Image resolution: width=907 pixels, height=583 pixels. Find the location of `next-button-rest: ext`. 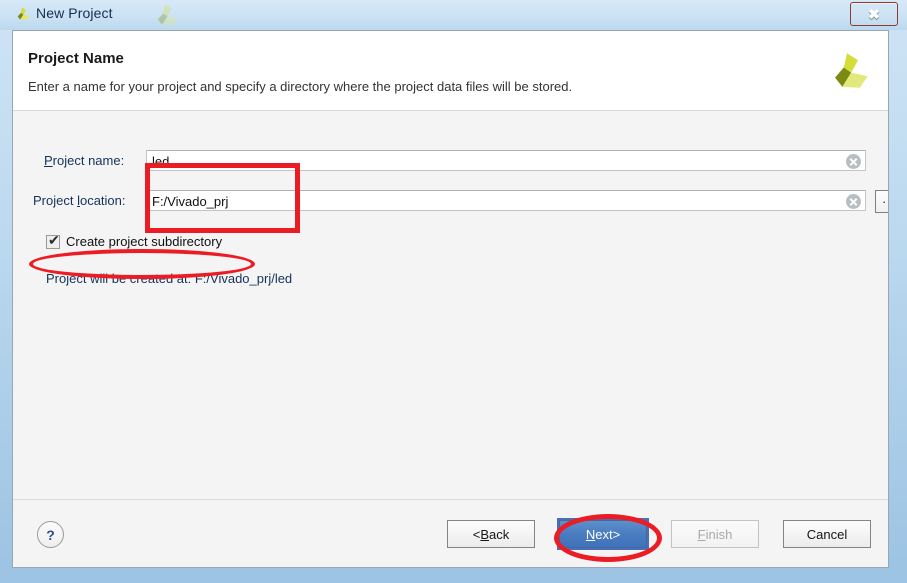

next-button-rest: ext is located at coordinates (604, 534).